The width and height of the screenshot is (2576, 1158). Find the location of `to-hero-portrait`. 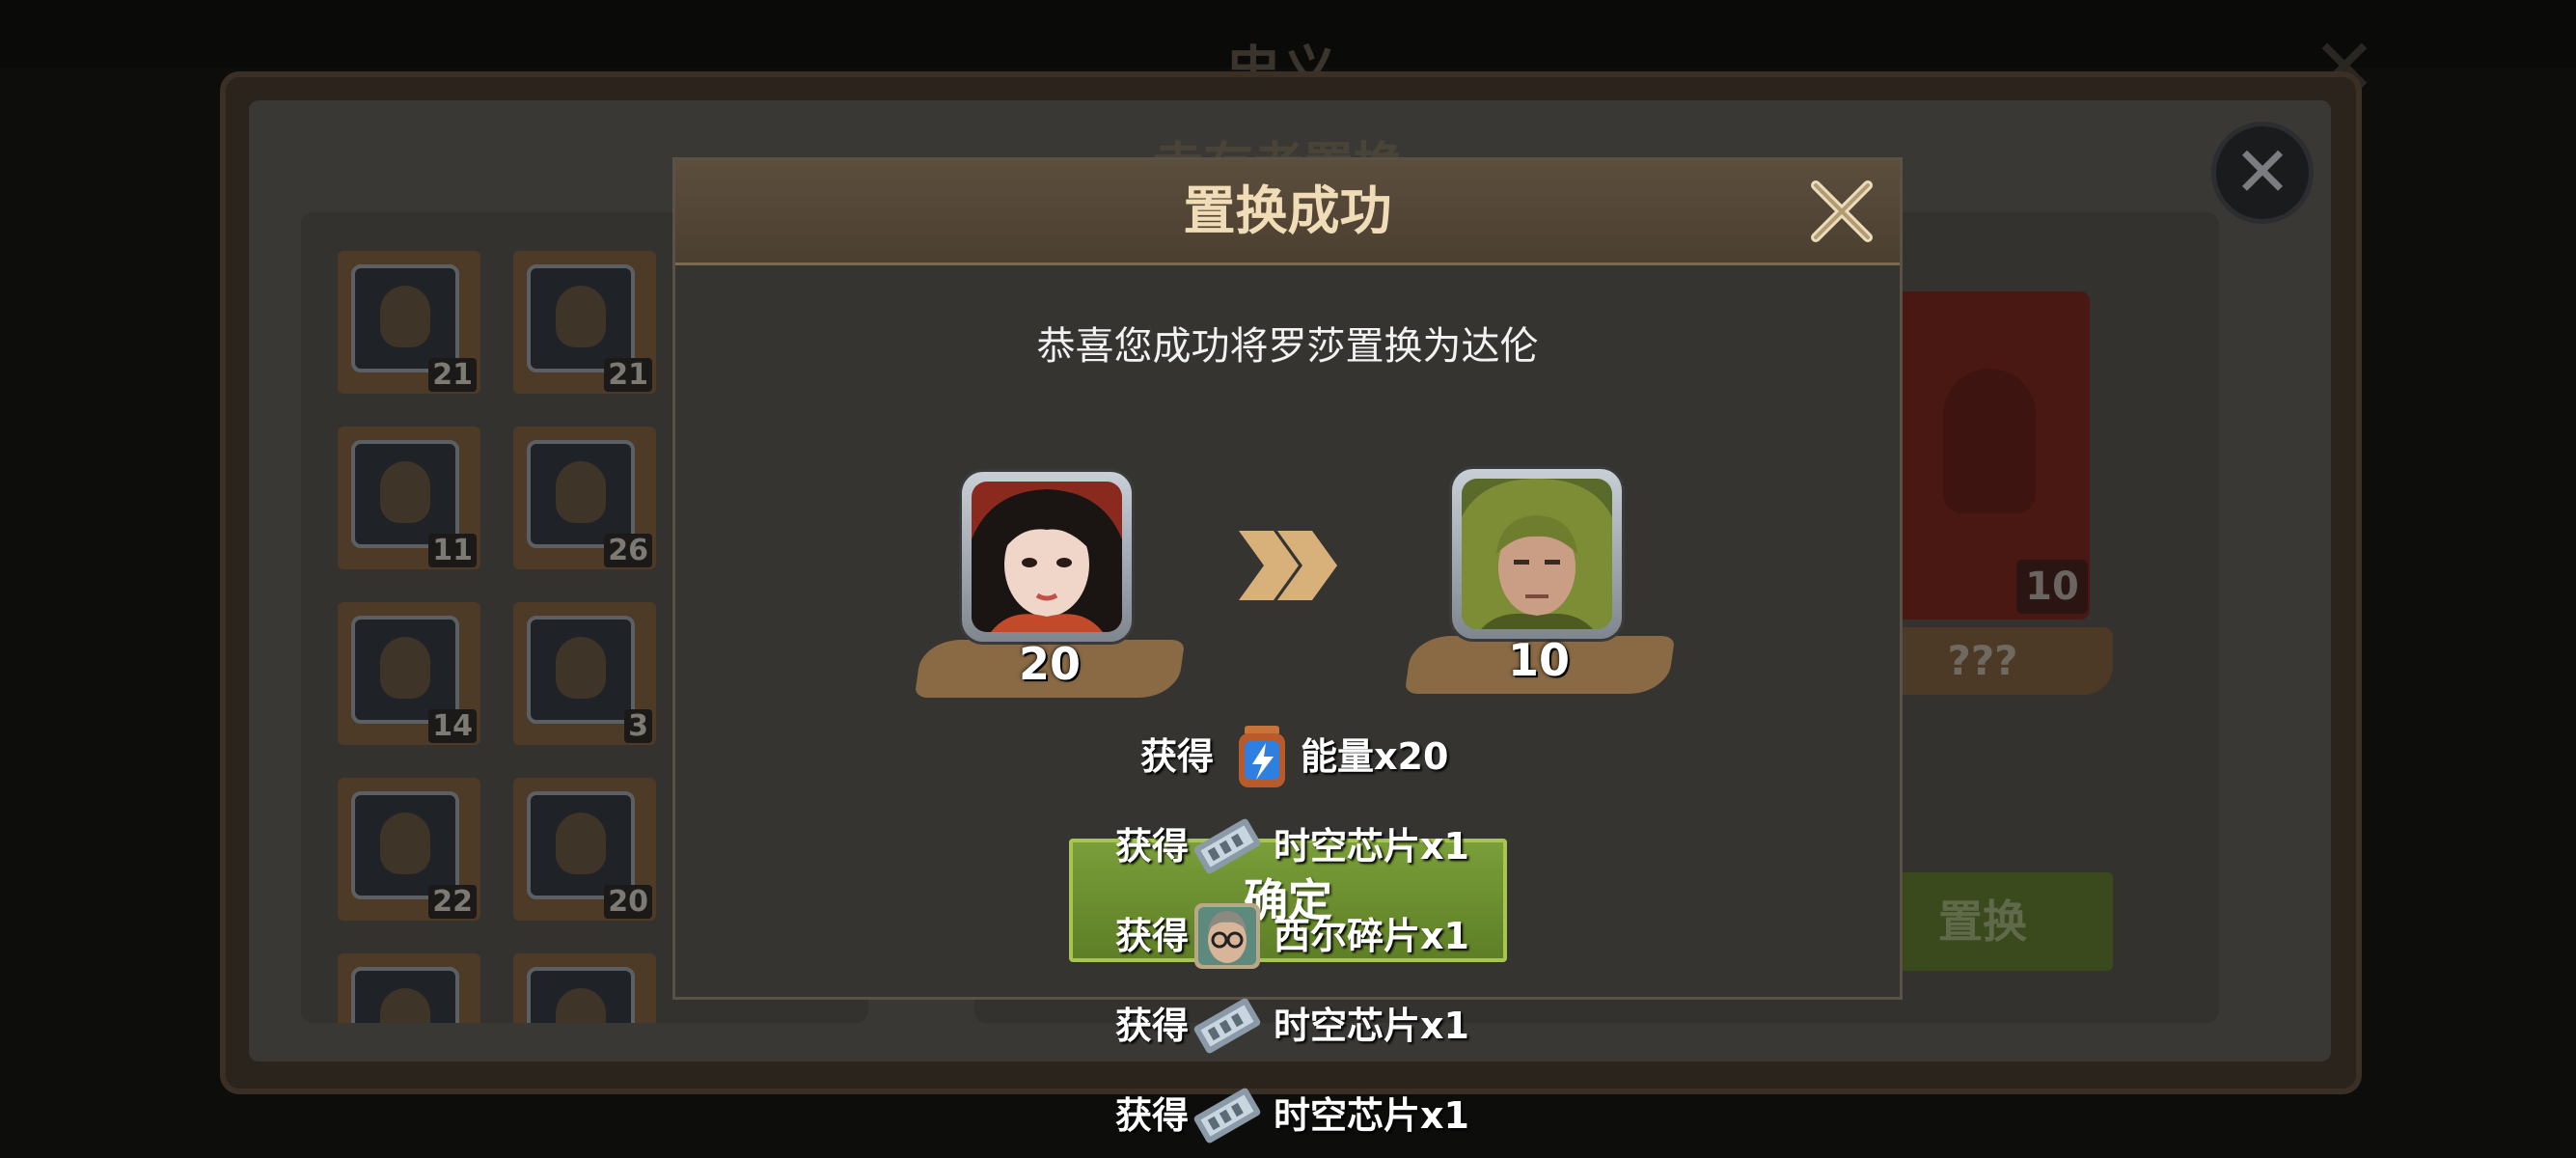

to-hero-portrait is located at coordinates (1537, 554).